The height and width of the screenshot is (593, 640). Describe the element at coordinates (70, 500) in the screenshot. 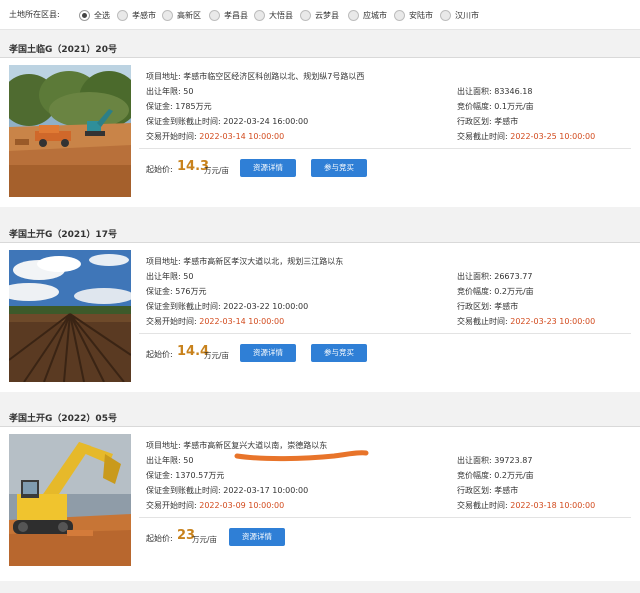

I see `excavator-photo` at that location.